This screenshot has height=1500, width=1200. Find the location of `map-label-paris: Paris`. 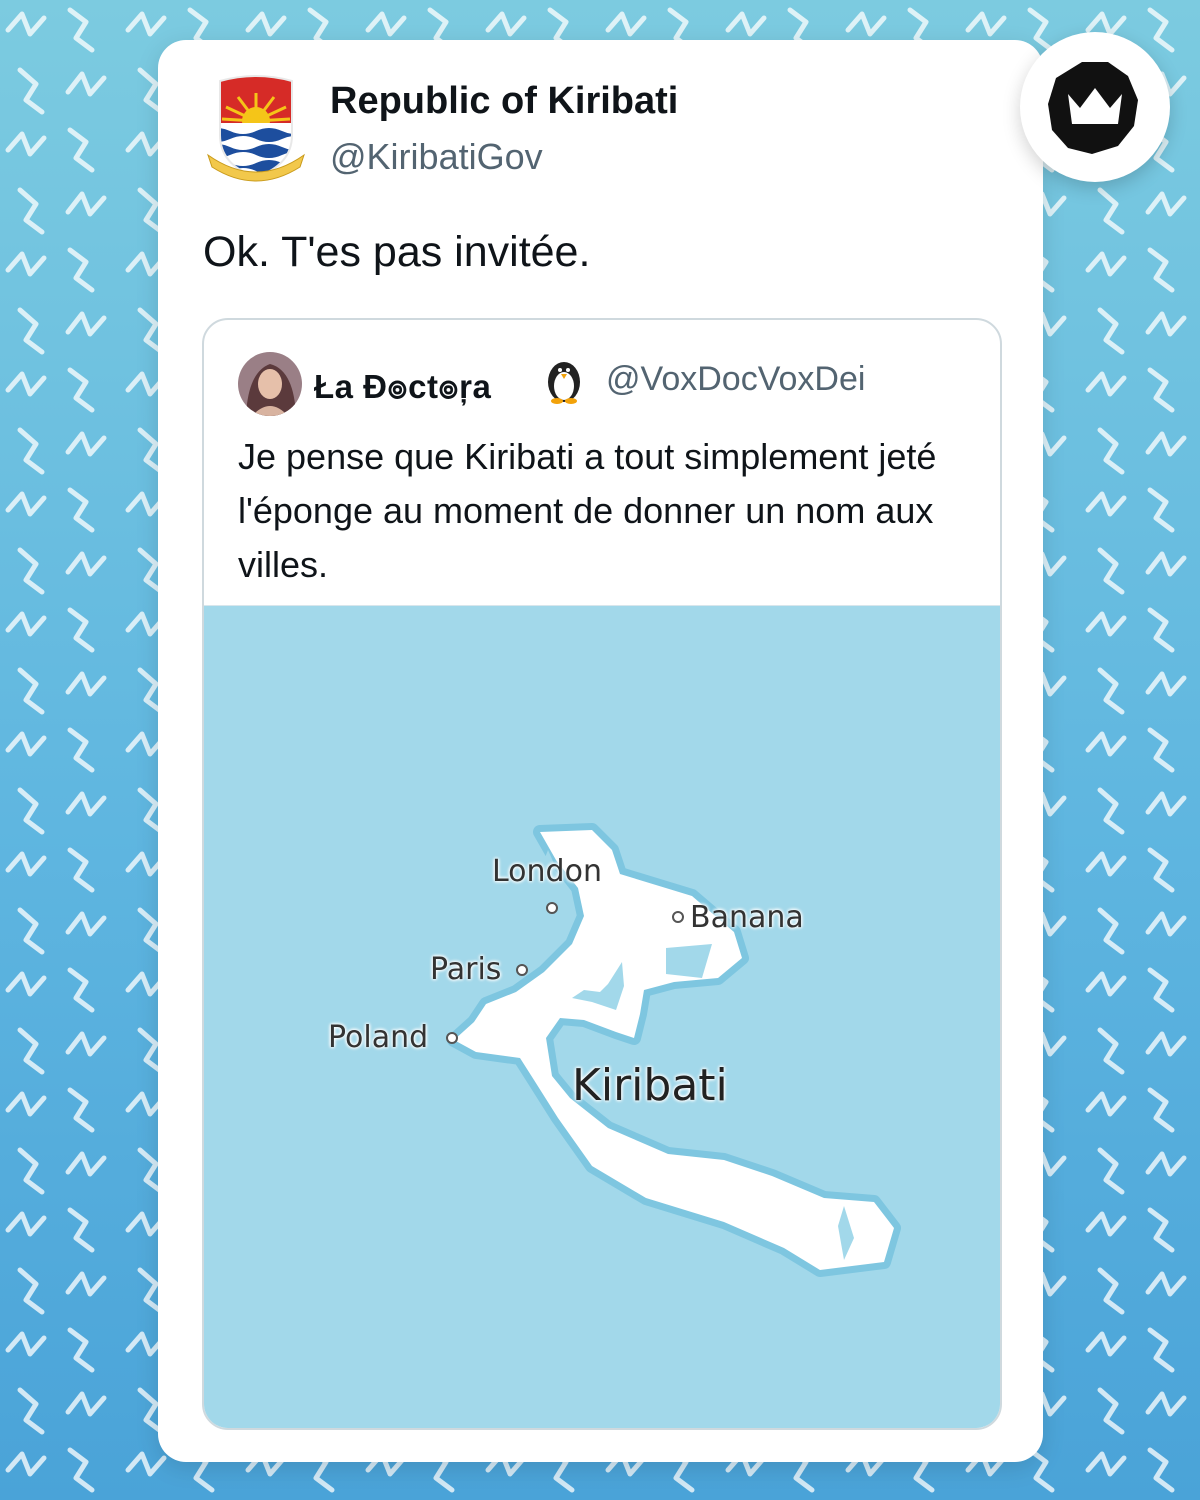

map-label-paris: Paris is located at coordinates (466, 969).